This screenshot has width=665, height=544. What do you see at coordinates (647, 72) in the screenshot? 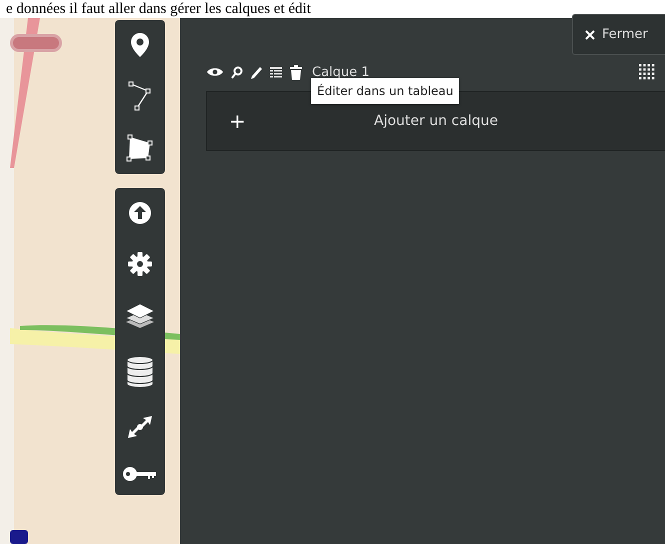
I see `drag-handle-icon` at bounding box center [647, 72].